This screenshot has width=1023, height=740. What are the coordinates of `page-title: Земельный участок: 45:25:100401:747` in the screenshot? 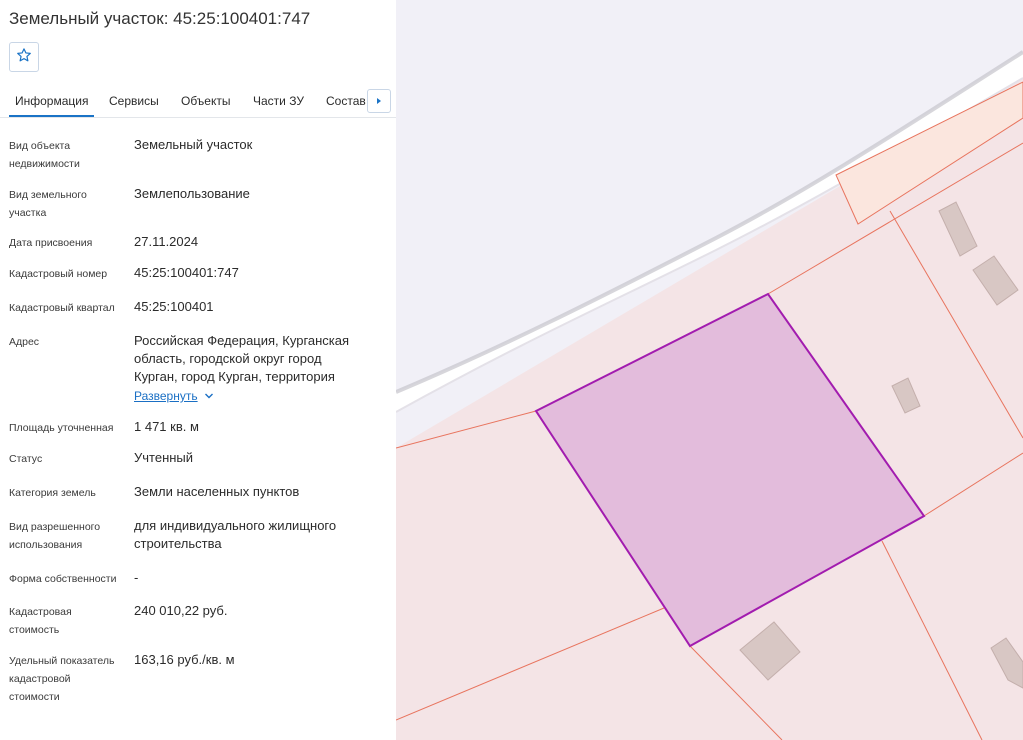 It's located at (160, 18).